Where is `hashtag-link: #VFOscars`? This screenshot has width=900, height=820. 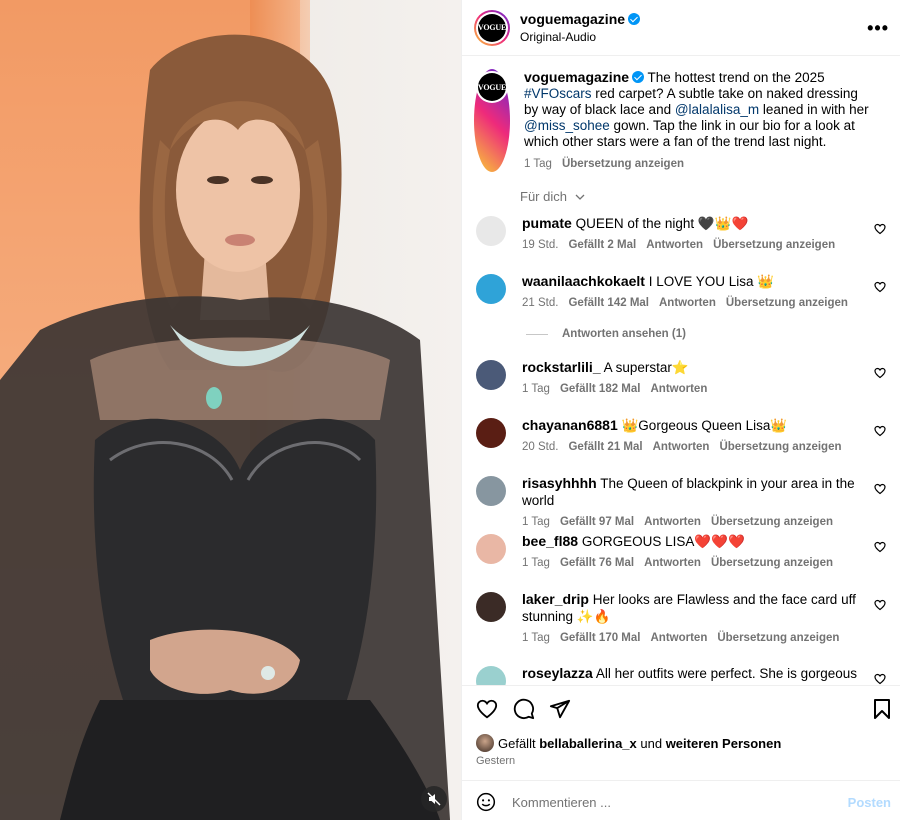
hashtag-link: #VFOscars is located at coordinates (558, 93).